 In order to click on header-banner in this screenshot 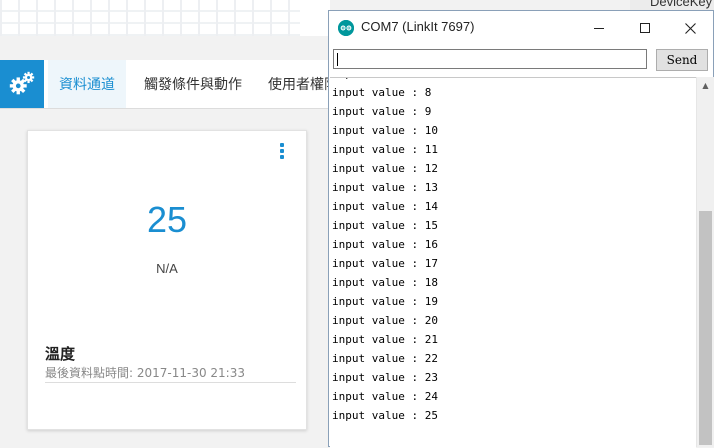, I will do `click(165, 18)`.